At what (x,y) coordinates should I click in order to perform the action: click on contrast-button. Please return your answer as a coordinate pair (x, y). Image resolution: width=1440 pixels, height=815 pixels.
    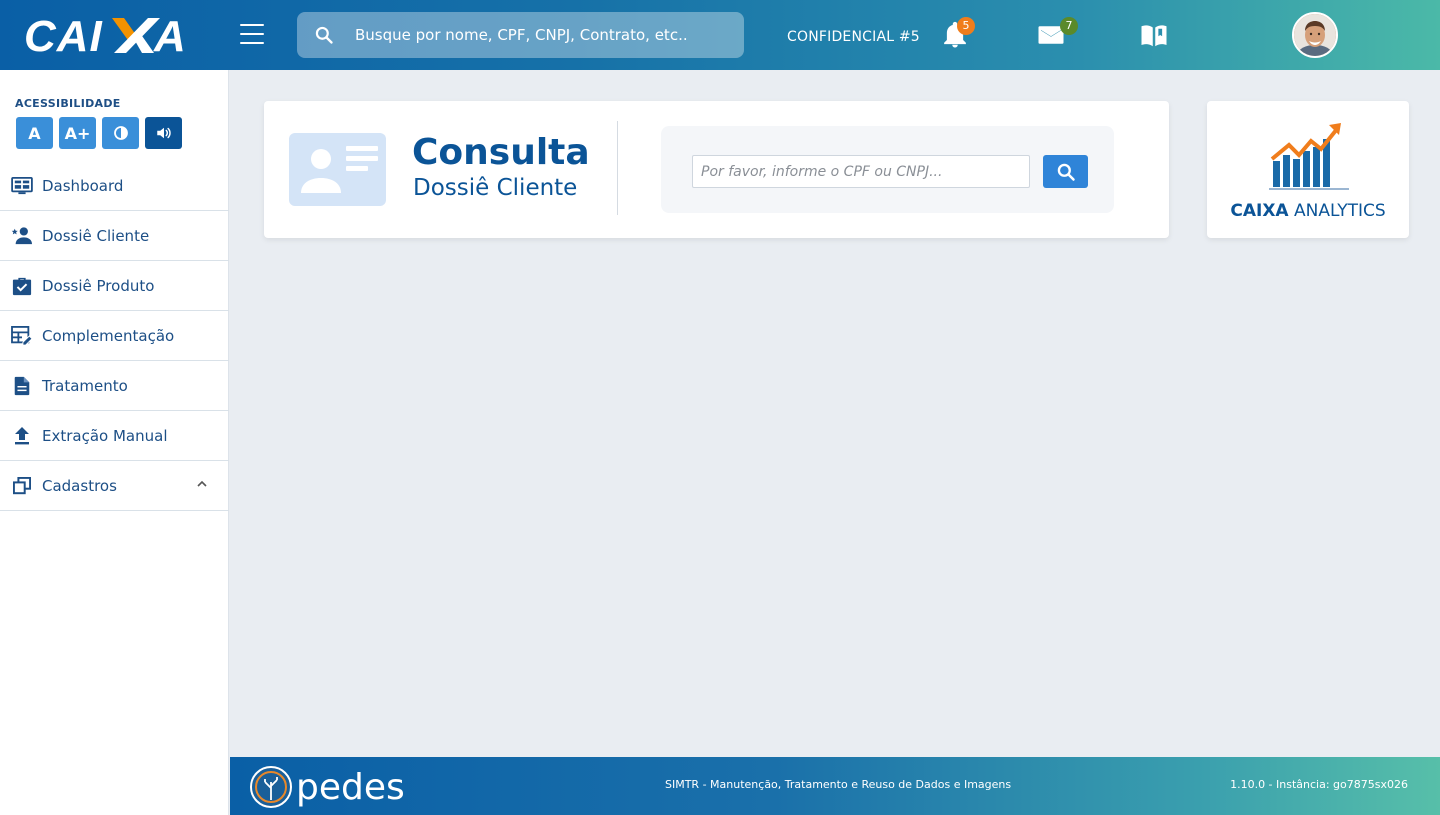
    Looking at the image, I should click on (120, 133).